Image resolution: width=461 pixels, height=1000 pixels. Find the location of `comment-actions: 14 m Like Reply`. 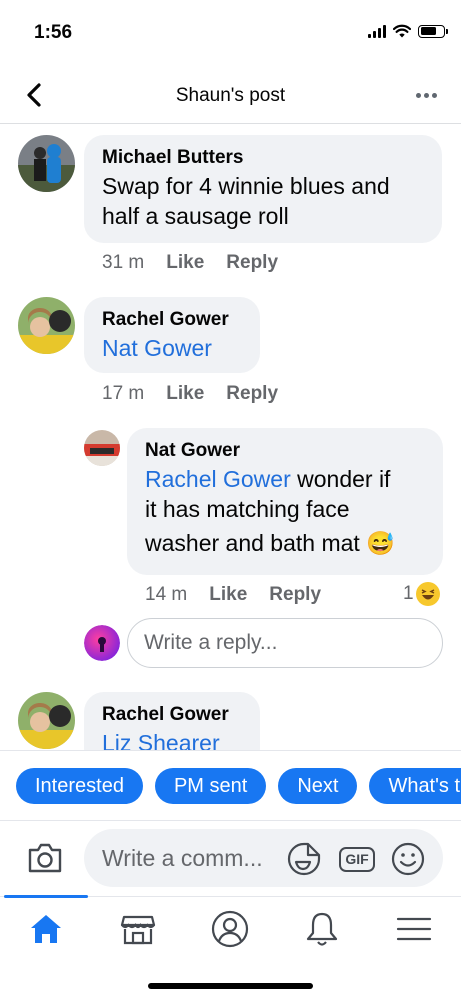

comment-actions: 14 m Like Reply is located at coordinates (233, 595).